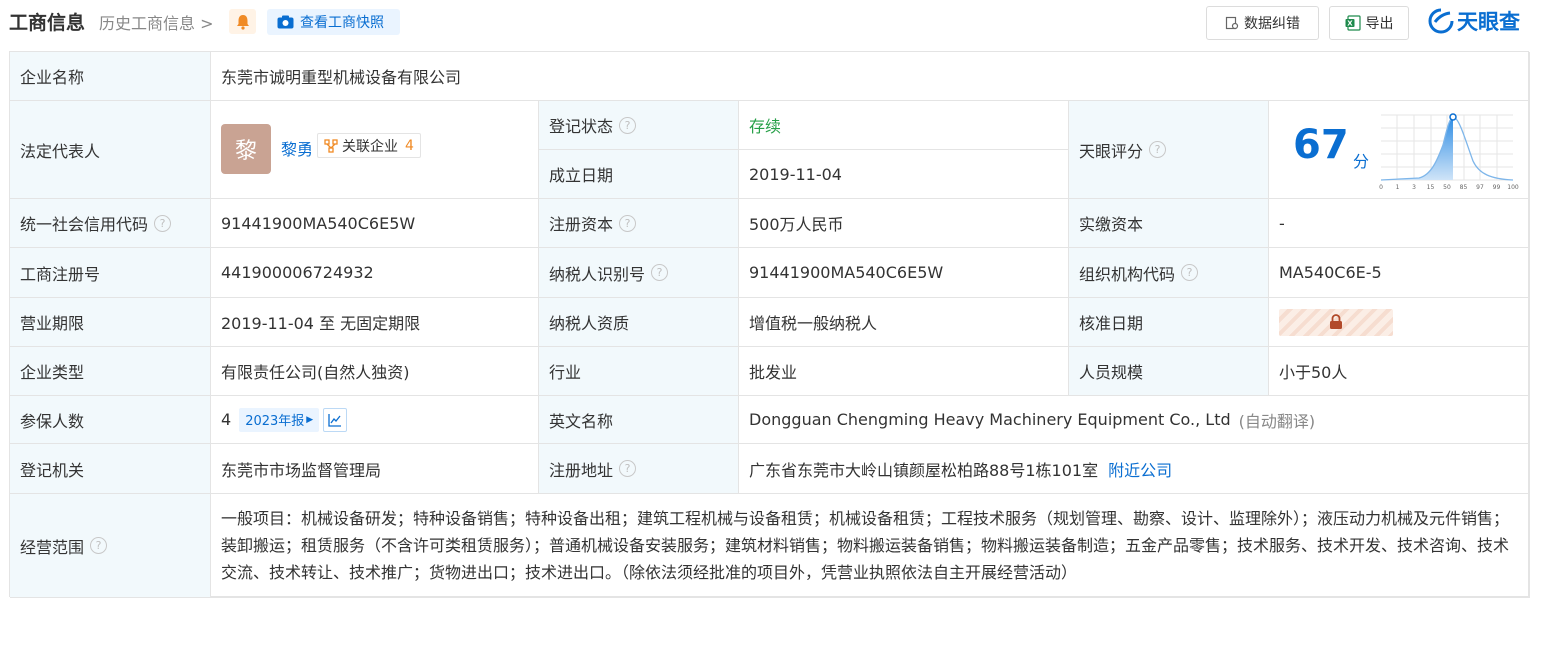 The width and height of the screenshot is (1552, 656). What do you see at coordinates (581, 224) in the screenshot?
I see `capital-label-text: 注册资本` at bounding box center [581, 224].